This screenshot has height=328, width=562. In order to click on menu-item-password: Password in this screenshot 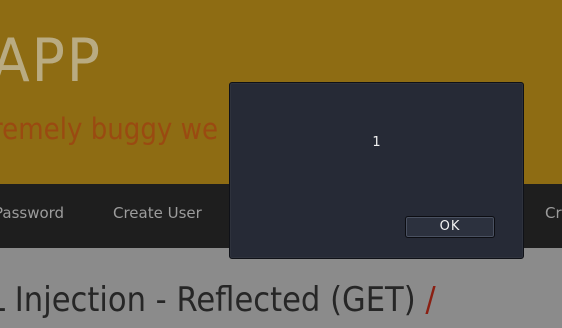, I will do `click(32, 213)`.